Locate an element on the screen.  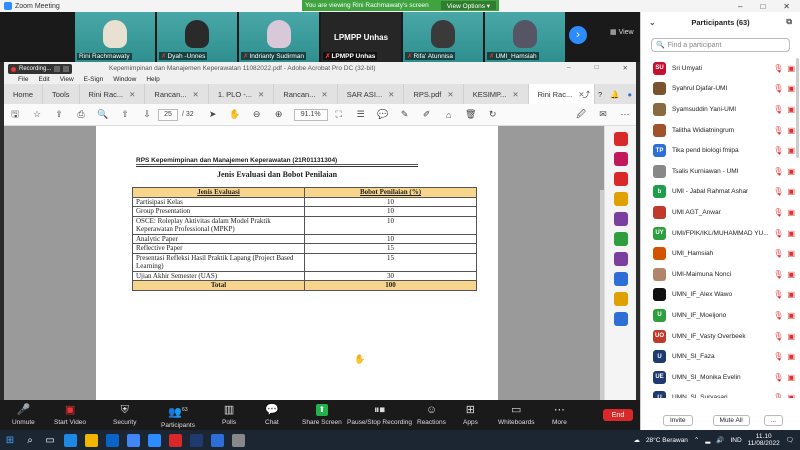
participant-search-input: 🔍 Find a participant is located at coordinates (720, 45).